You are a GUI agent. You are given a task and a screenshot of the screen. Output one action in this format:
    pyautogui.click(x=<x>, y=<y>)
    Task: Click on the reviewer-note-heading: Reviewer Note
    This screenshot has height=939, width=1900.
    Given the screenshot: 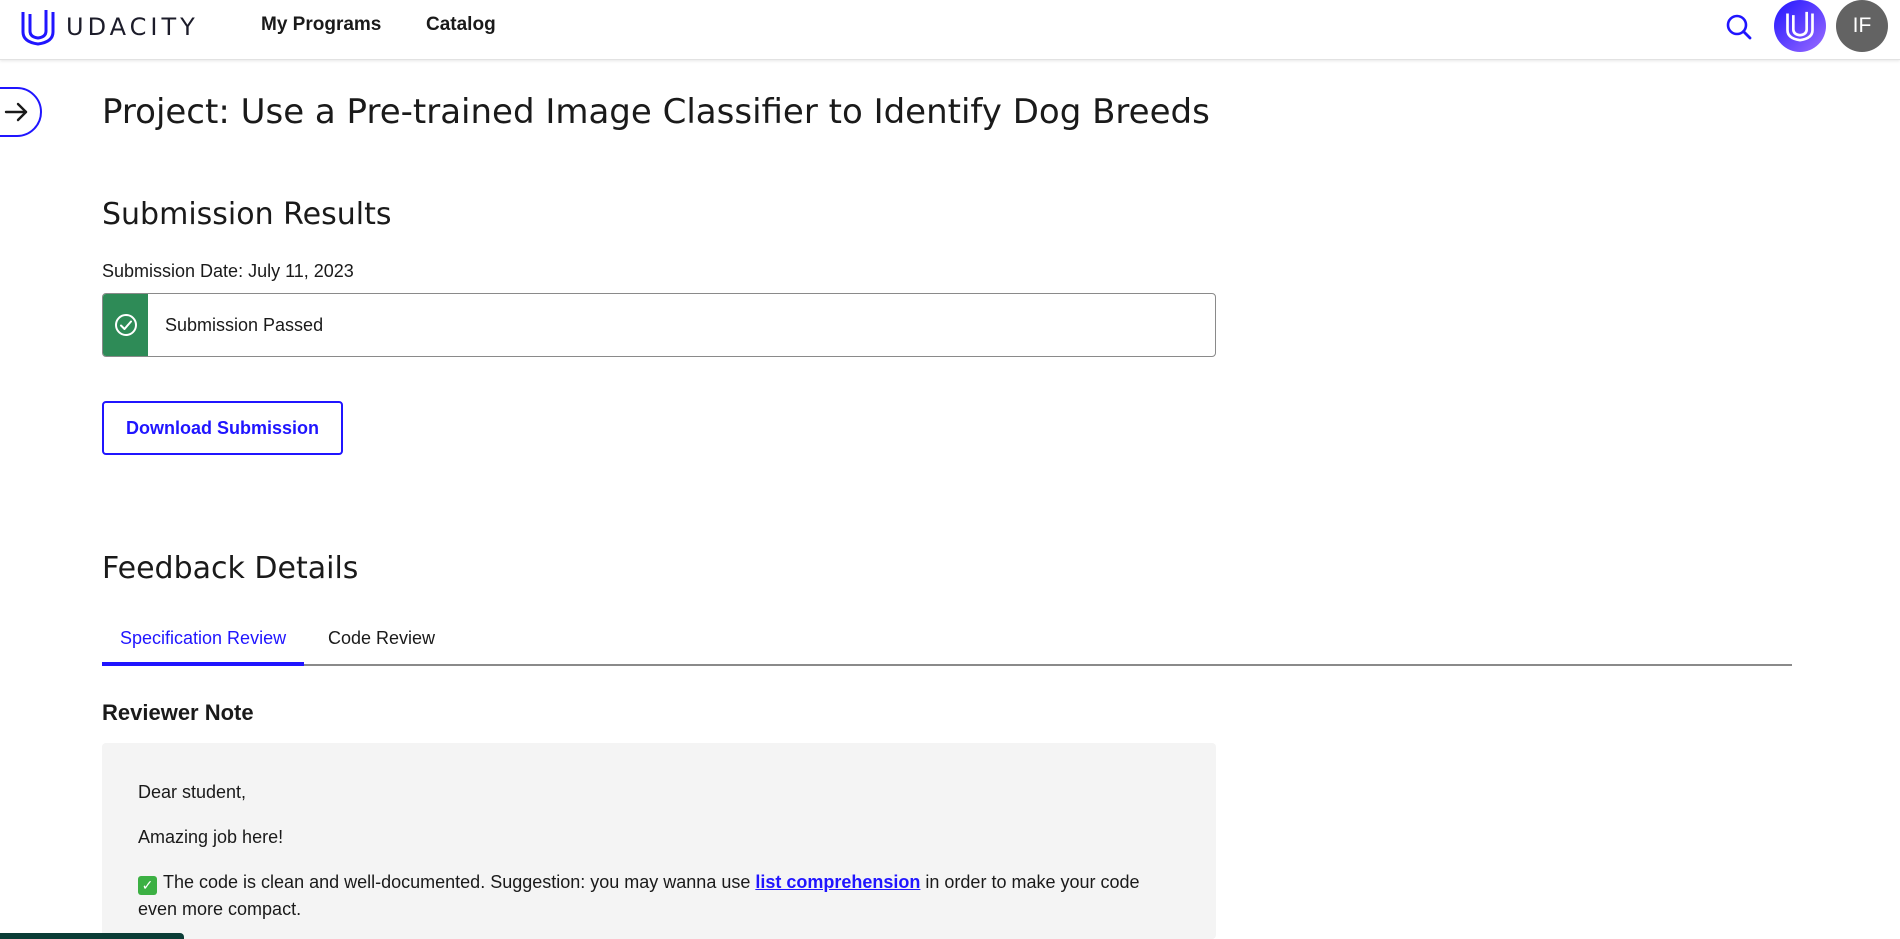 What is the action you would take?
    pyautogui.click(x=178, y=712)
    